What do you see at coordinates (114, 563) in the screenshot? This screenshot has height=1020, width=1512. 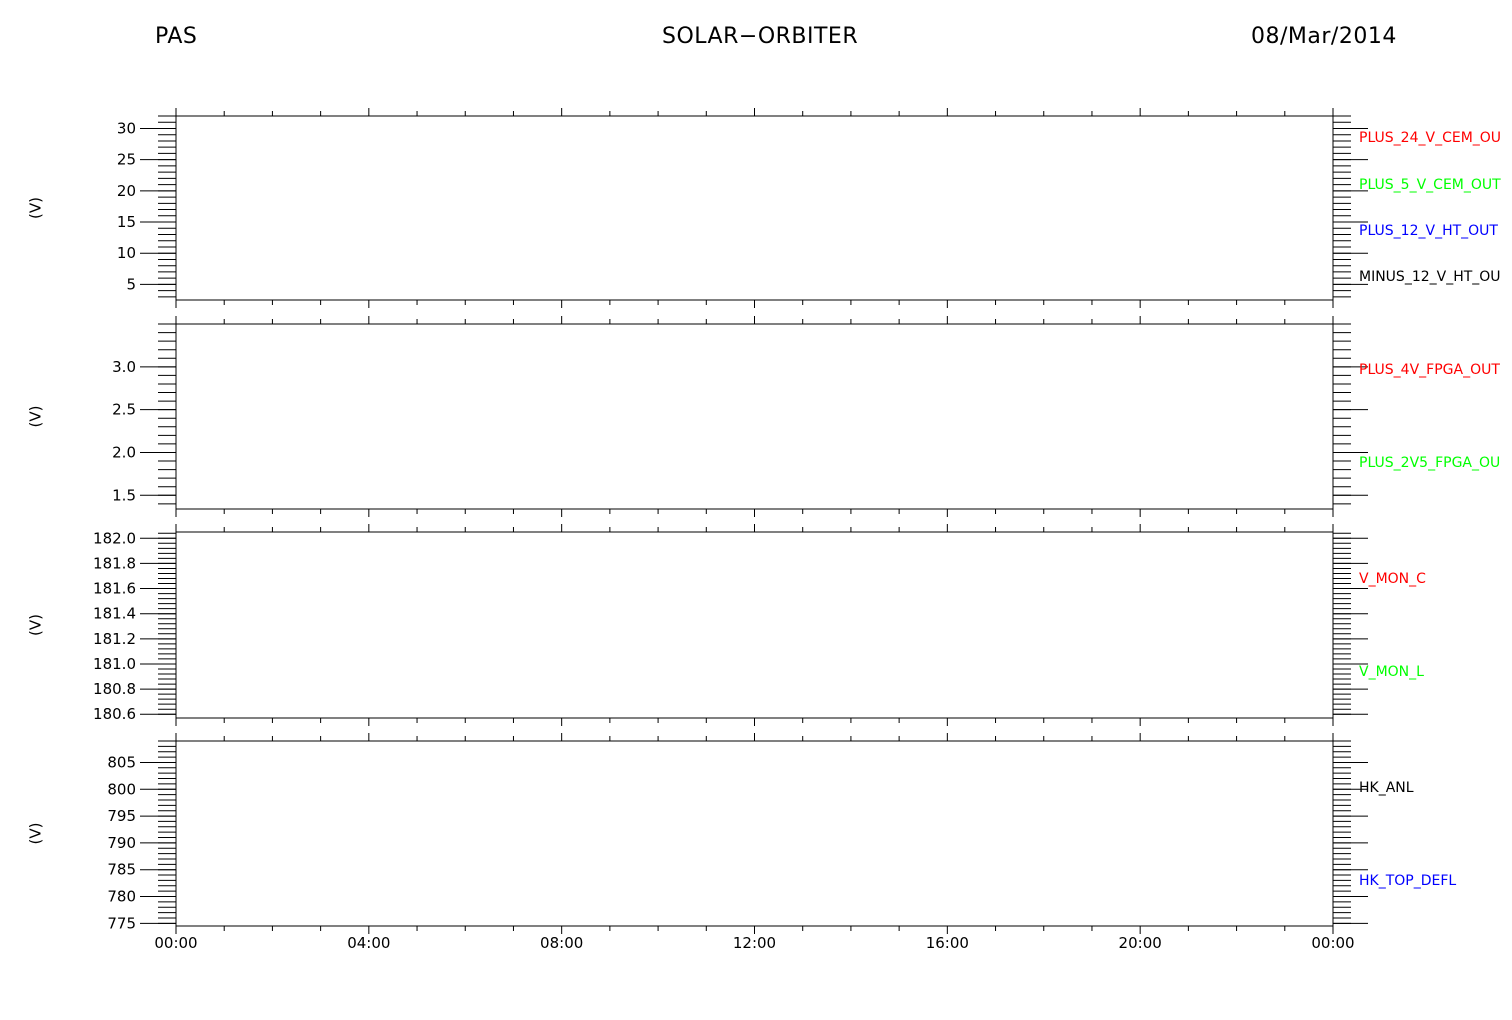 I see `y-tick-label: 181.8` at bounding box center [114, 563].